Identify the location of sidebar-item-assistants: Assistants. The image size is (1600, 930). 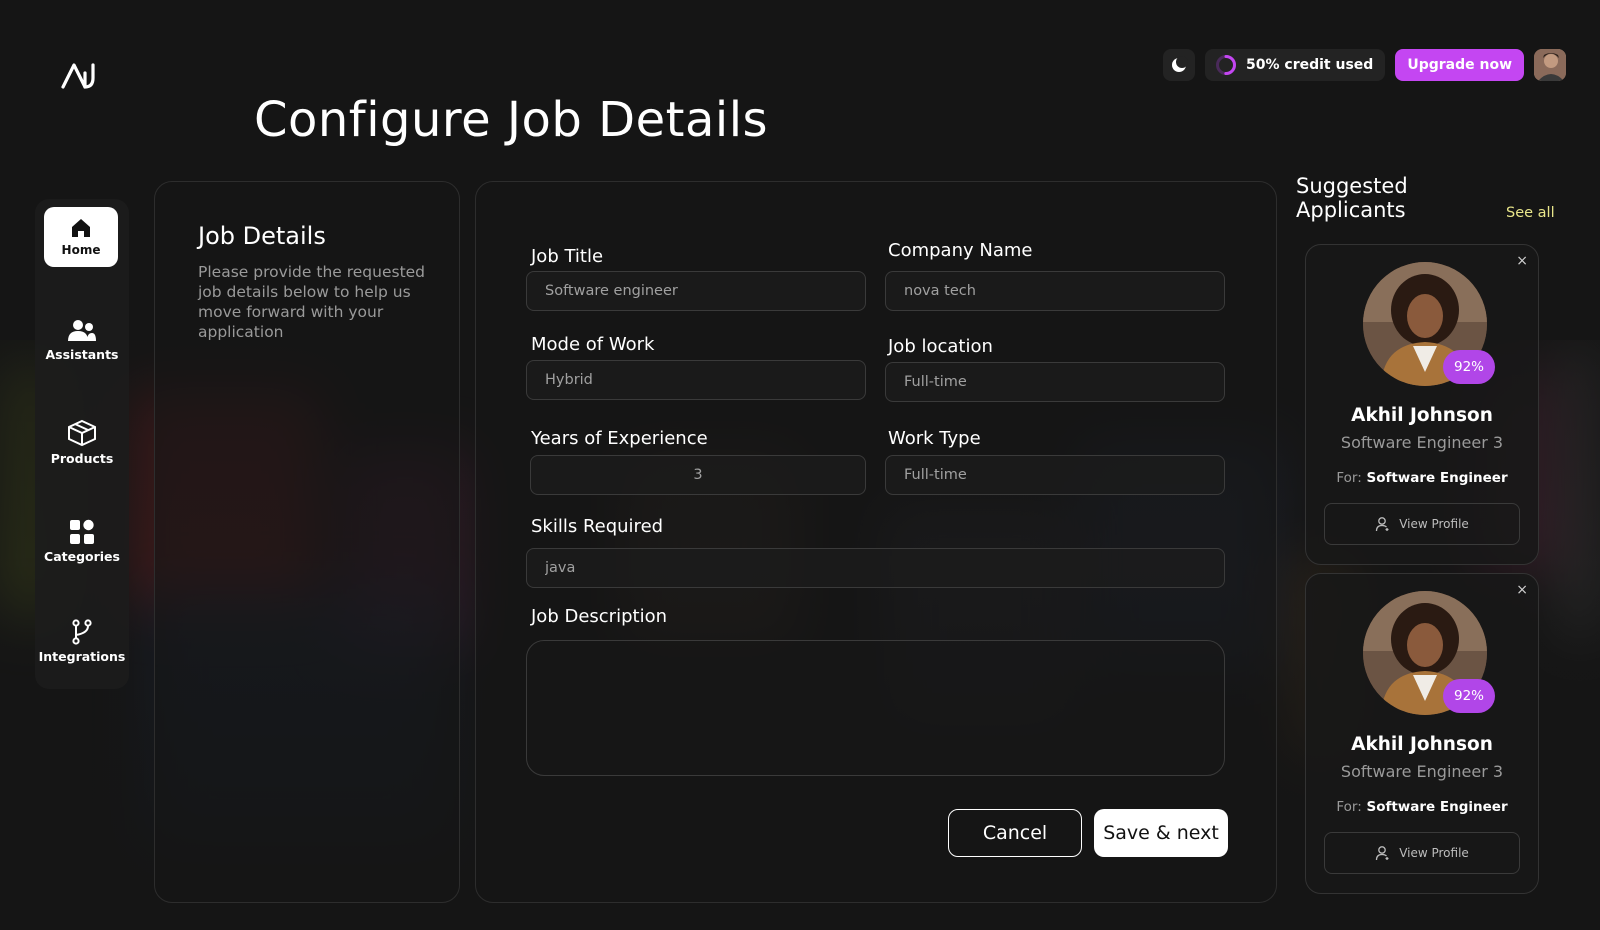
(82, 340).